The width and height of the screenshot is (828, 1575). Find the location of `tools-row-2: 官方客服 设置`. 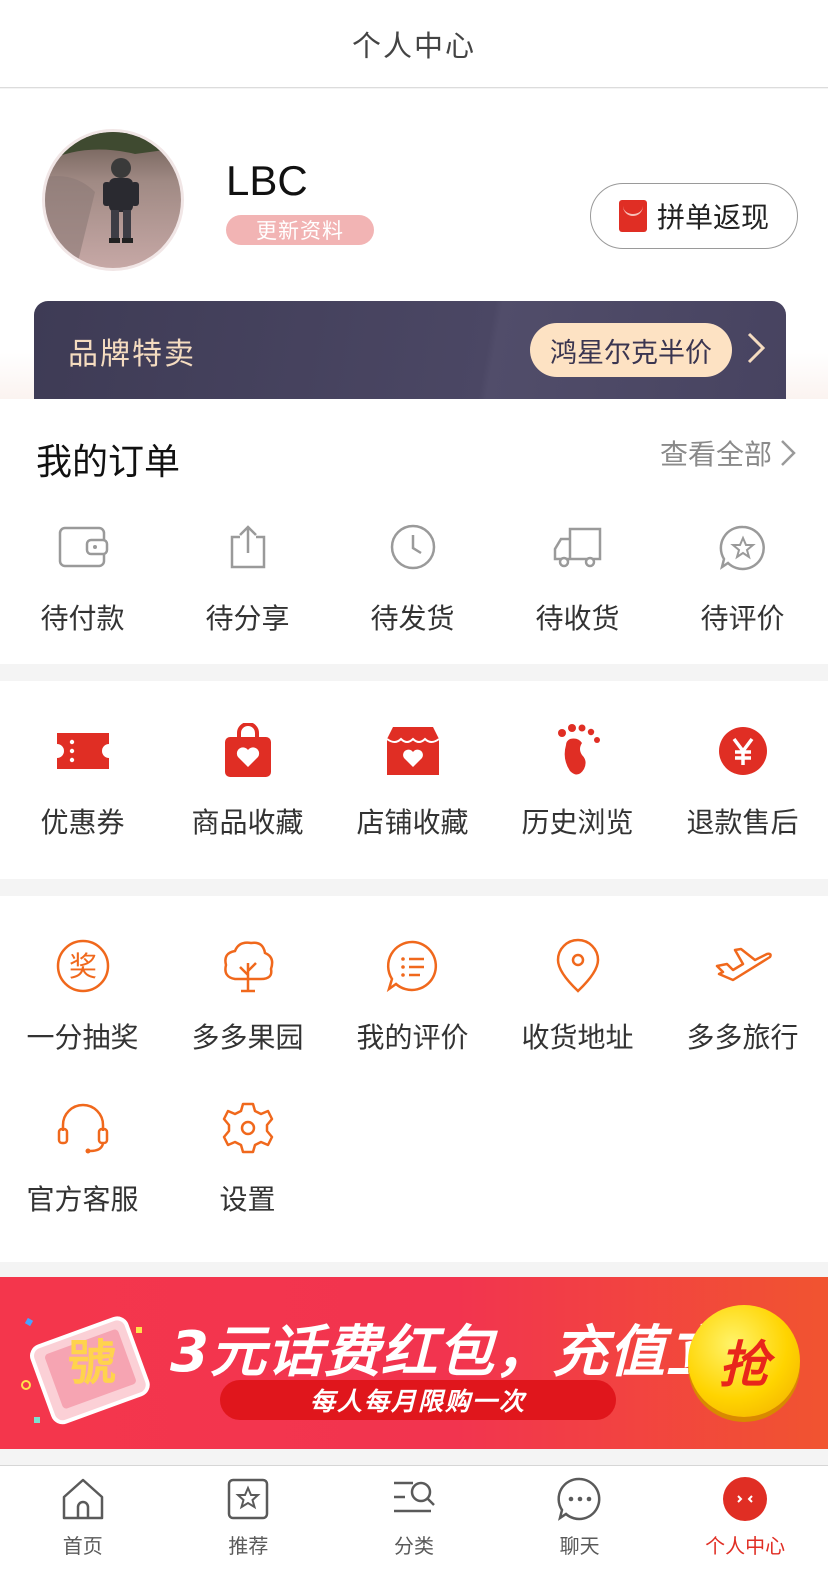

tools-row-2: 官方客服 设置 is located at coordinates (414, 1158).